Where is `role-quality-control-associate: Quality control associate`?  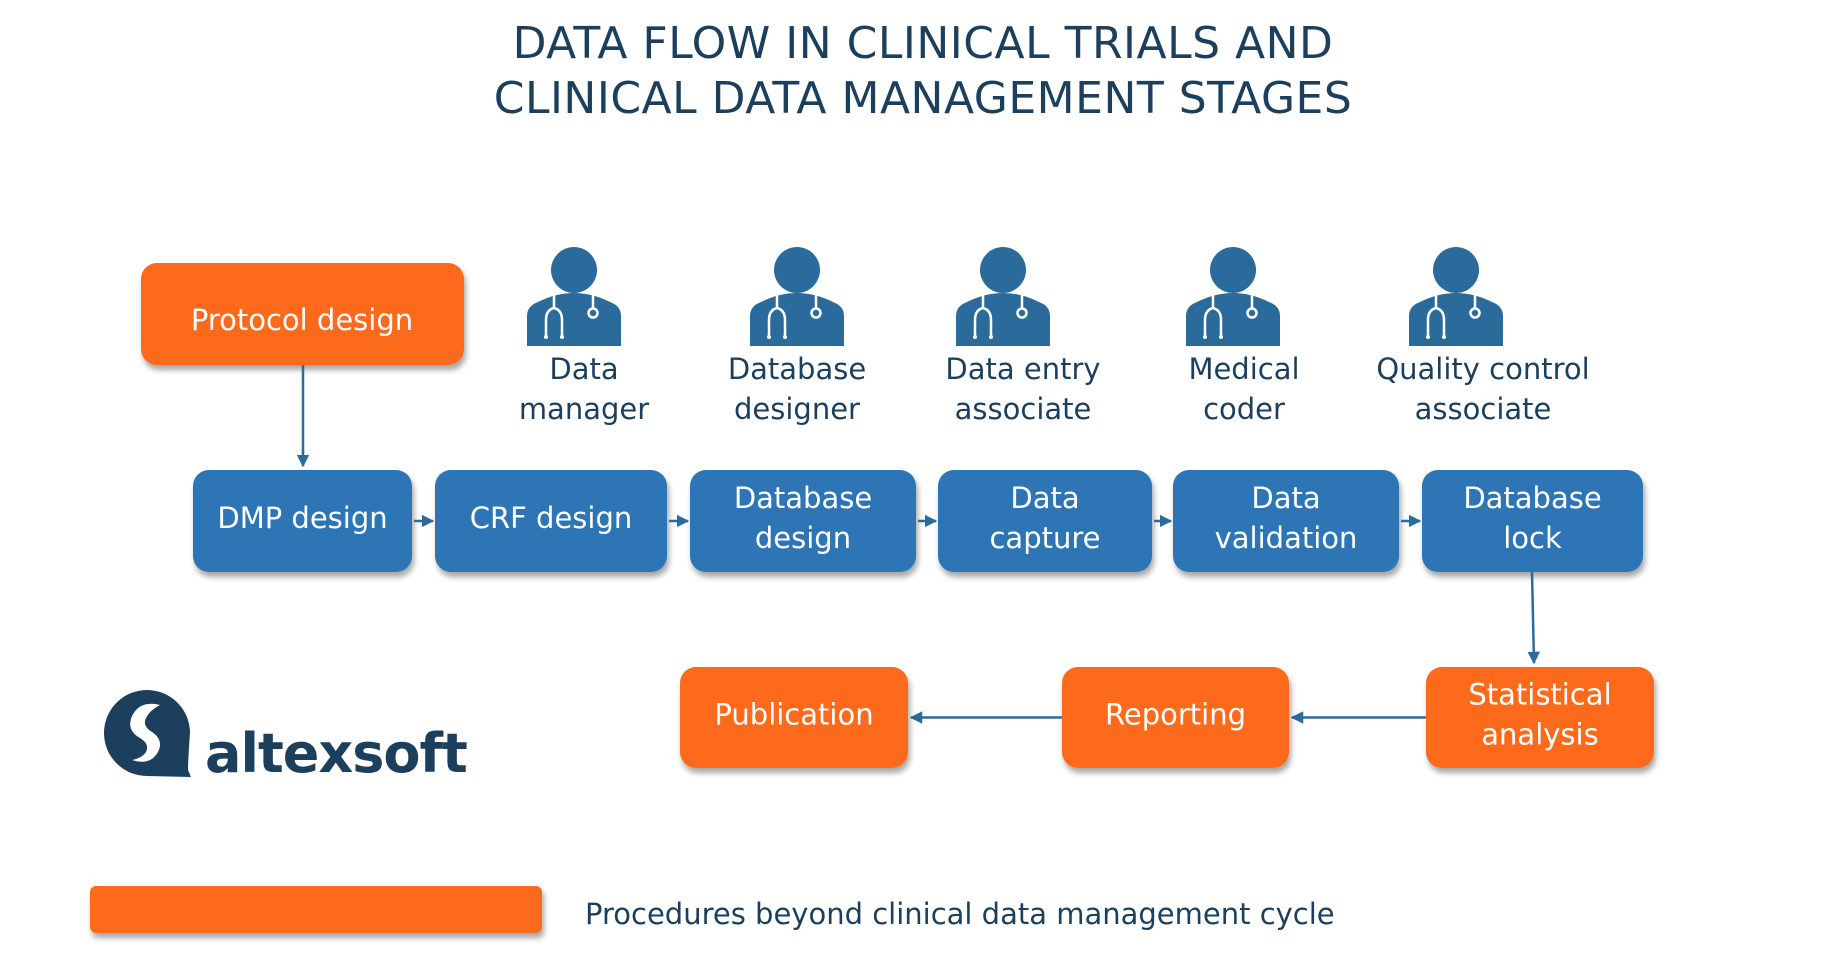
role-quality-control-associate: Quality control associate is located at coordinates (1483, 335).